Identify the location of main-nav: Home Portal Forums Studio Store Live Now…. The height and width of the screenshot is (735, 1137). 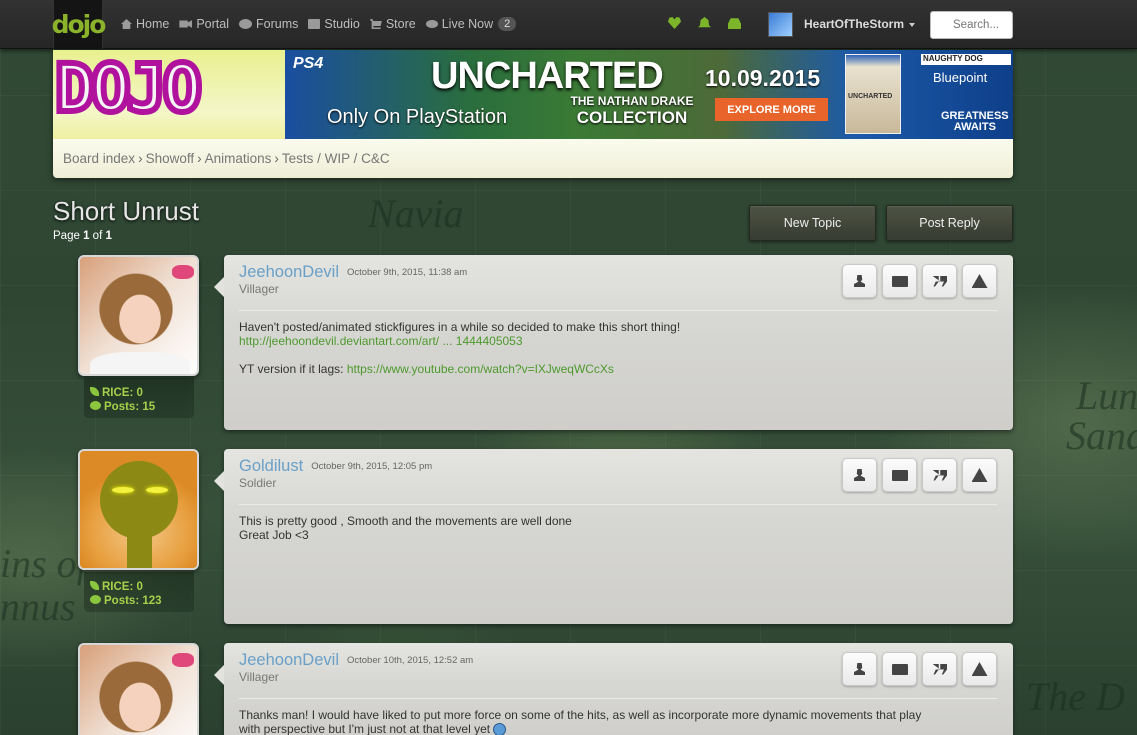
(323, 24).